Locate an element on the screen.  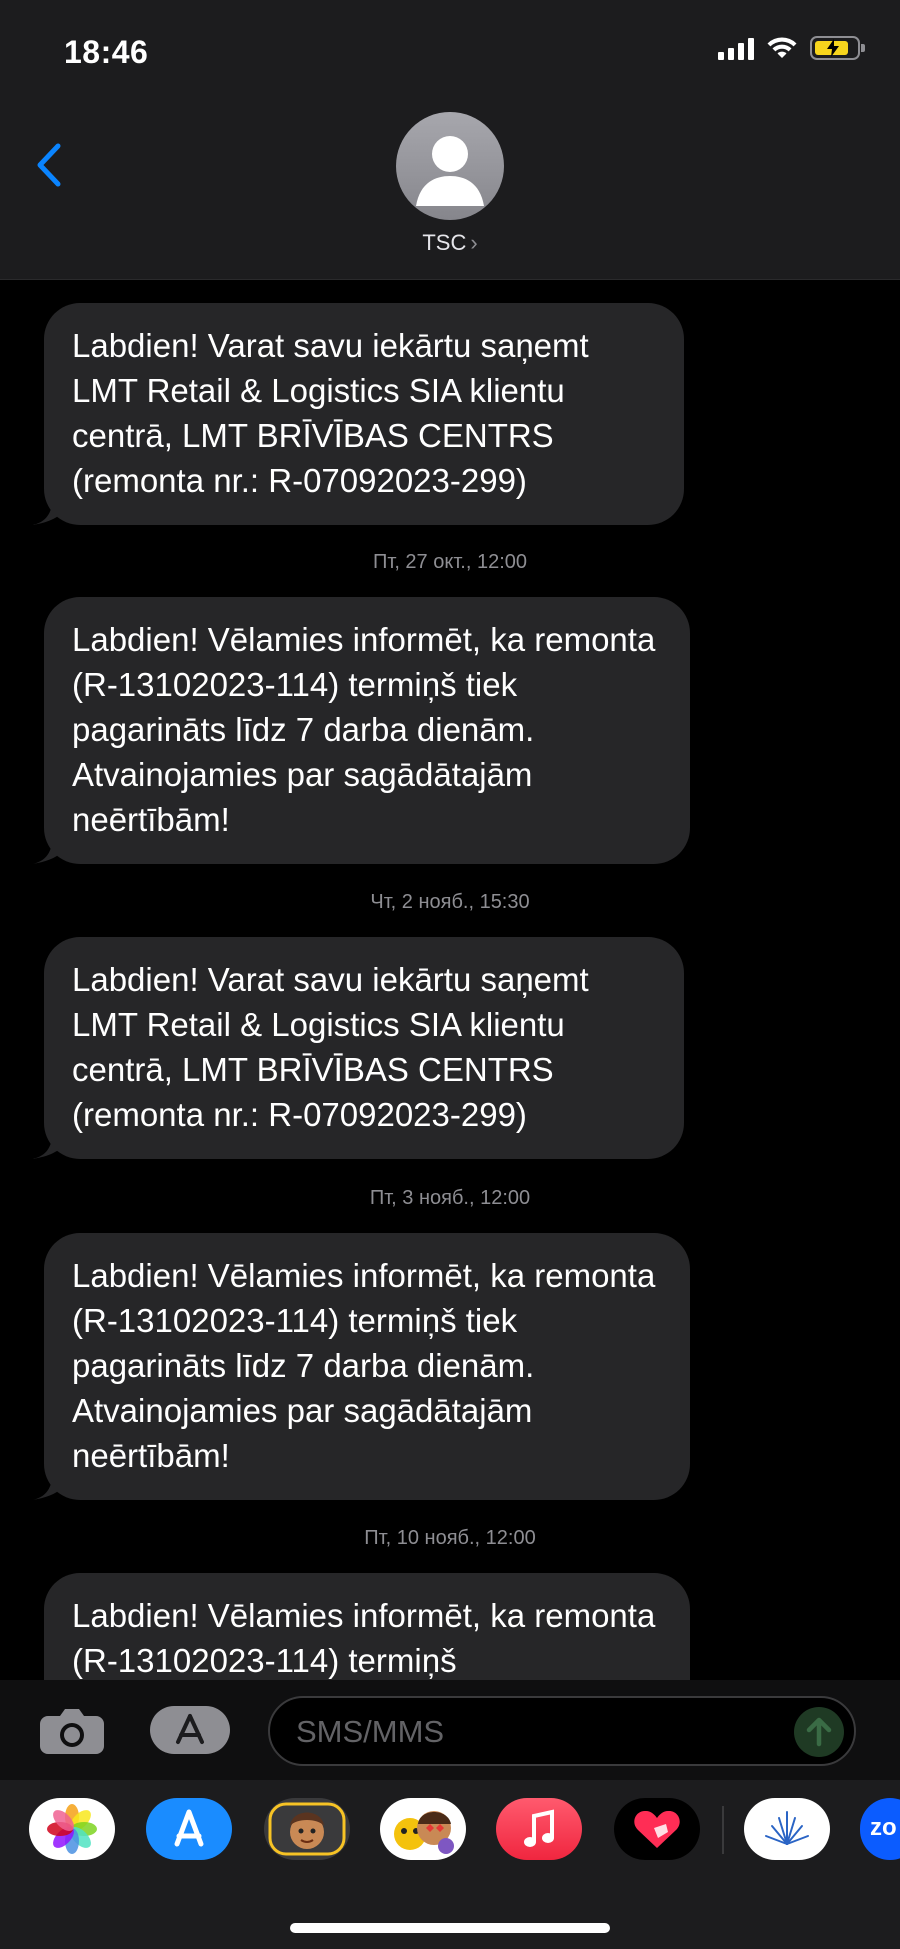
app-store-button is located at coordinates (193, 1730).